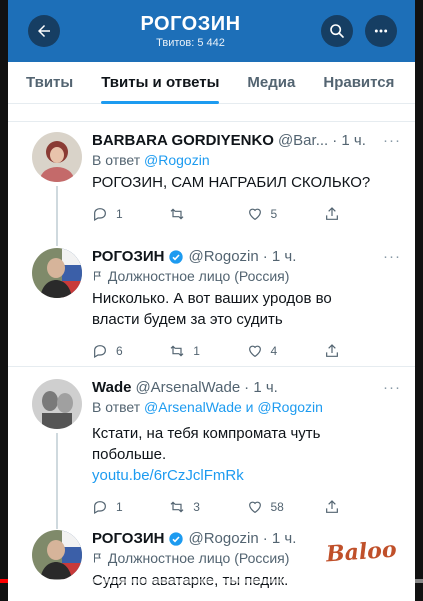  What do you see at coordinates (274, 351) in the screenshot?
I see `like-count: 4` at bounding box center [274, 351].